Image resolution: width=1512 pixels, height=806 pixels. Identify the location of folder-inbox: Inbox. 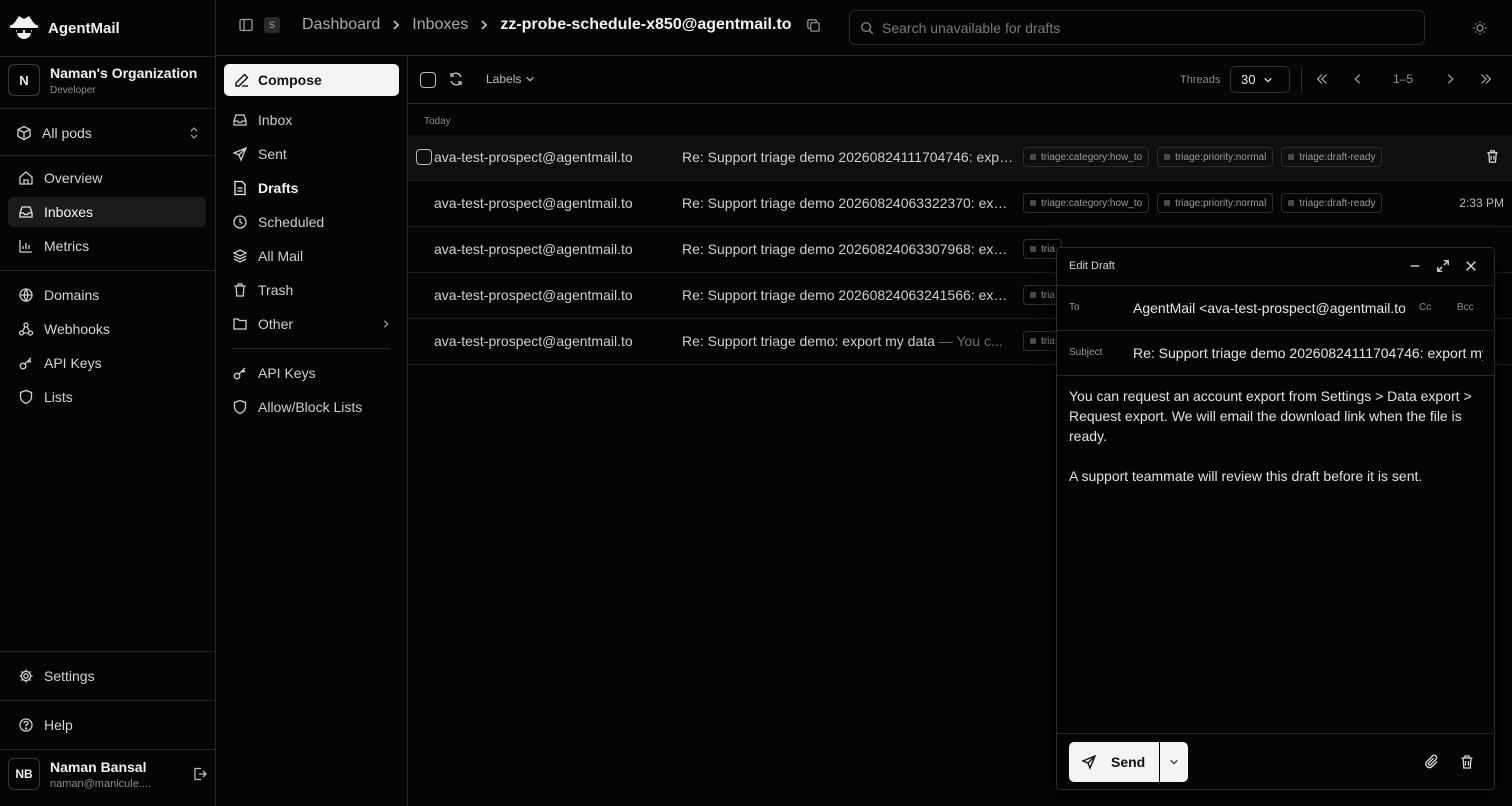
(311, 120).